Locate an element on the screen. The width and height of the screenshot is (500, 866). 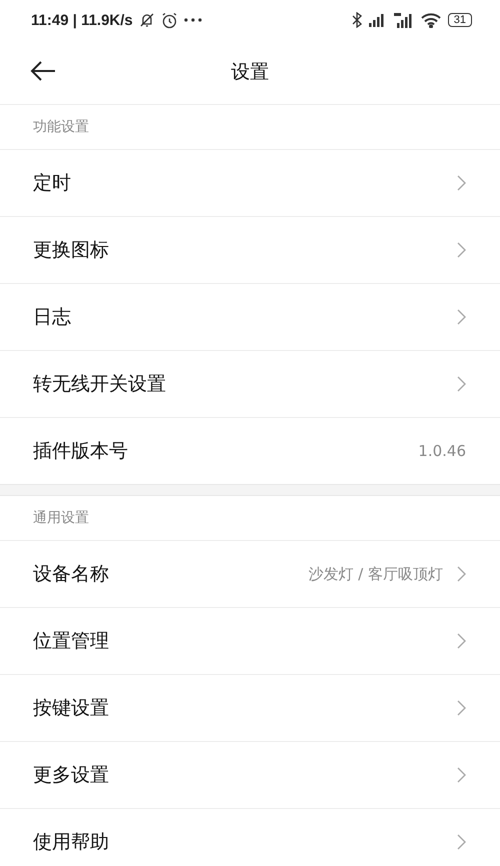
row-label: 位置管理 is located at coordinates (71, 641).